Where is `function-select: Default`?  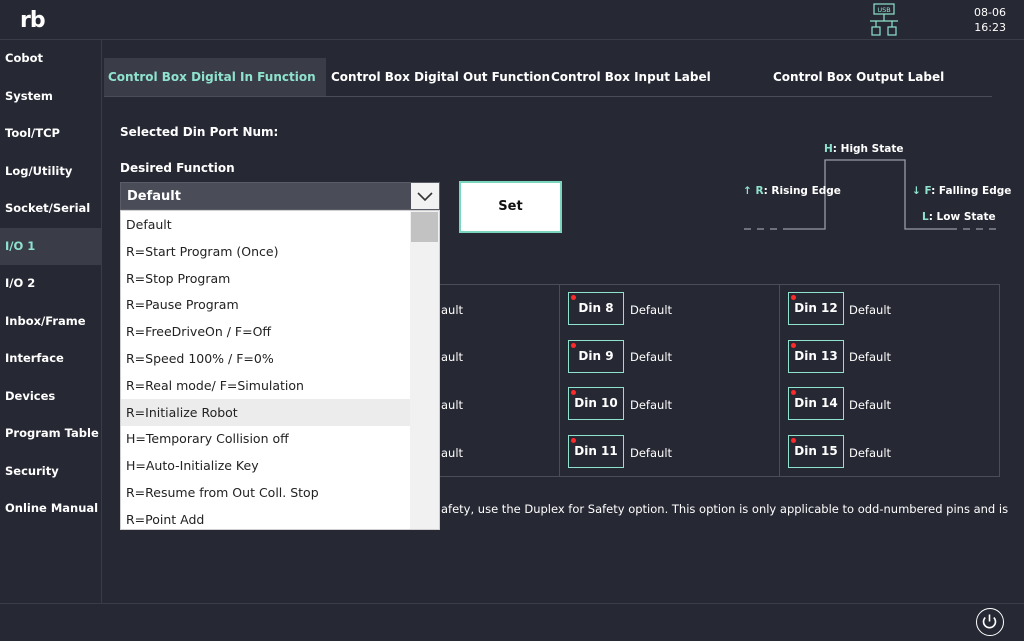
function-select: Default is located at coordinates (280, 196).